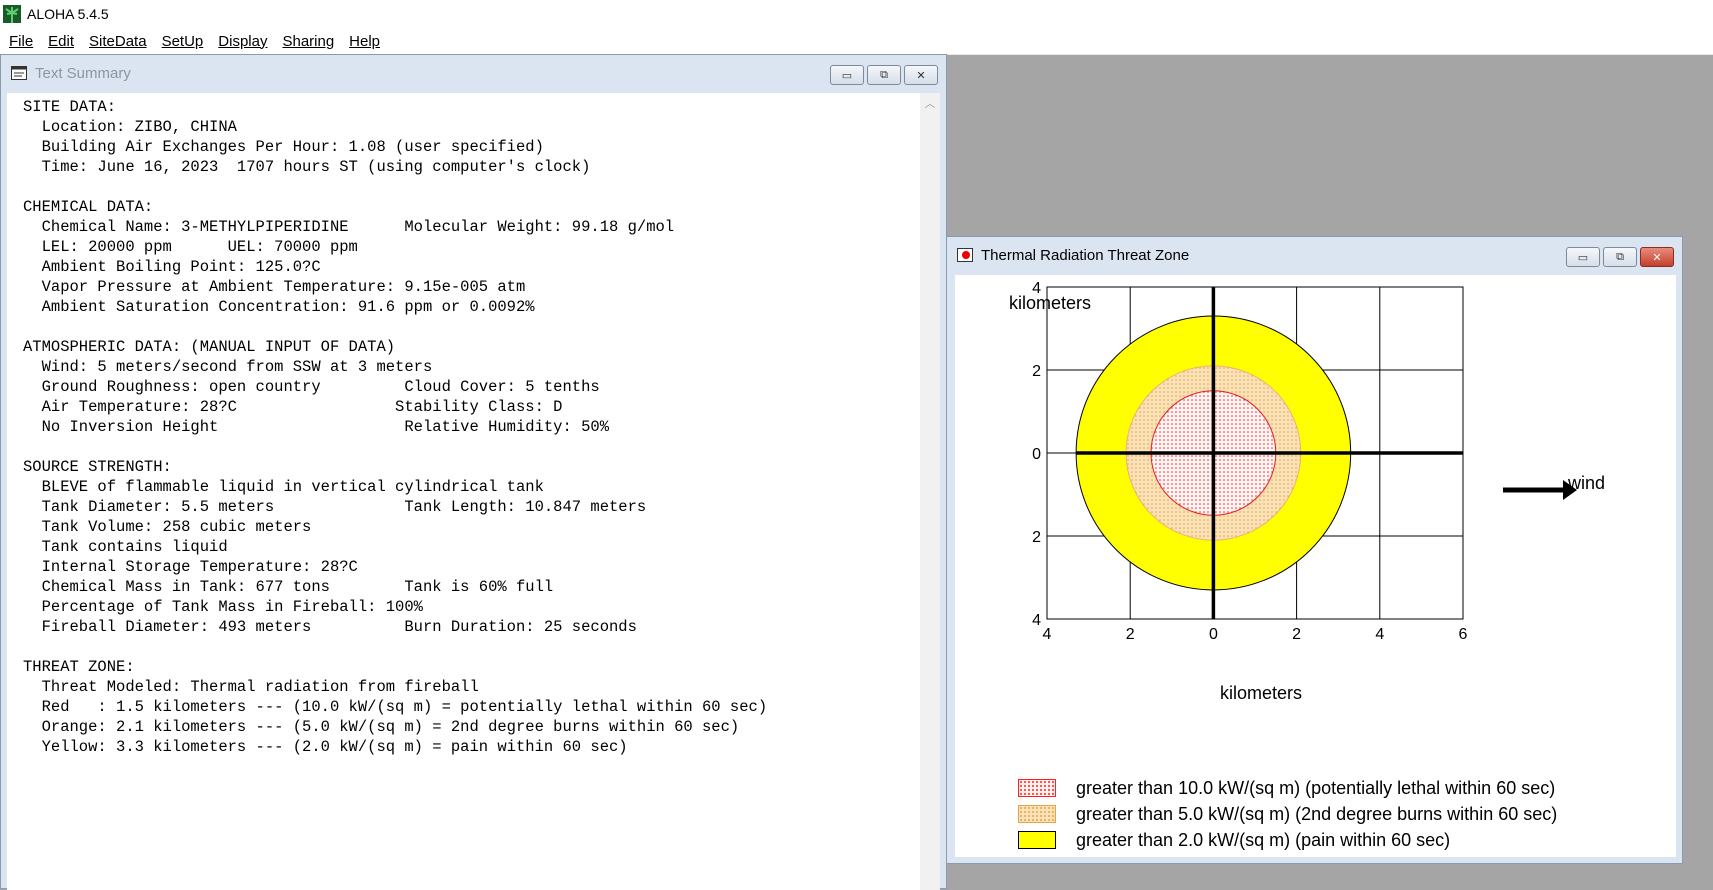 This screenshot has width=1713, height=890. I want to click on menu-display-label: Display, so click(243, 41).